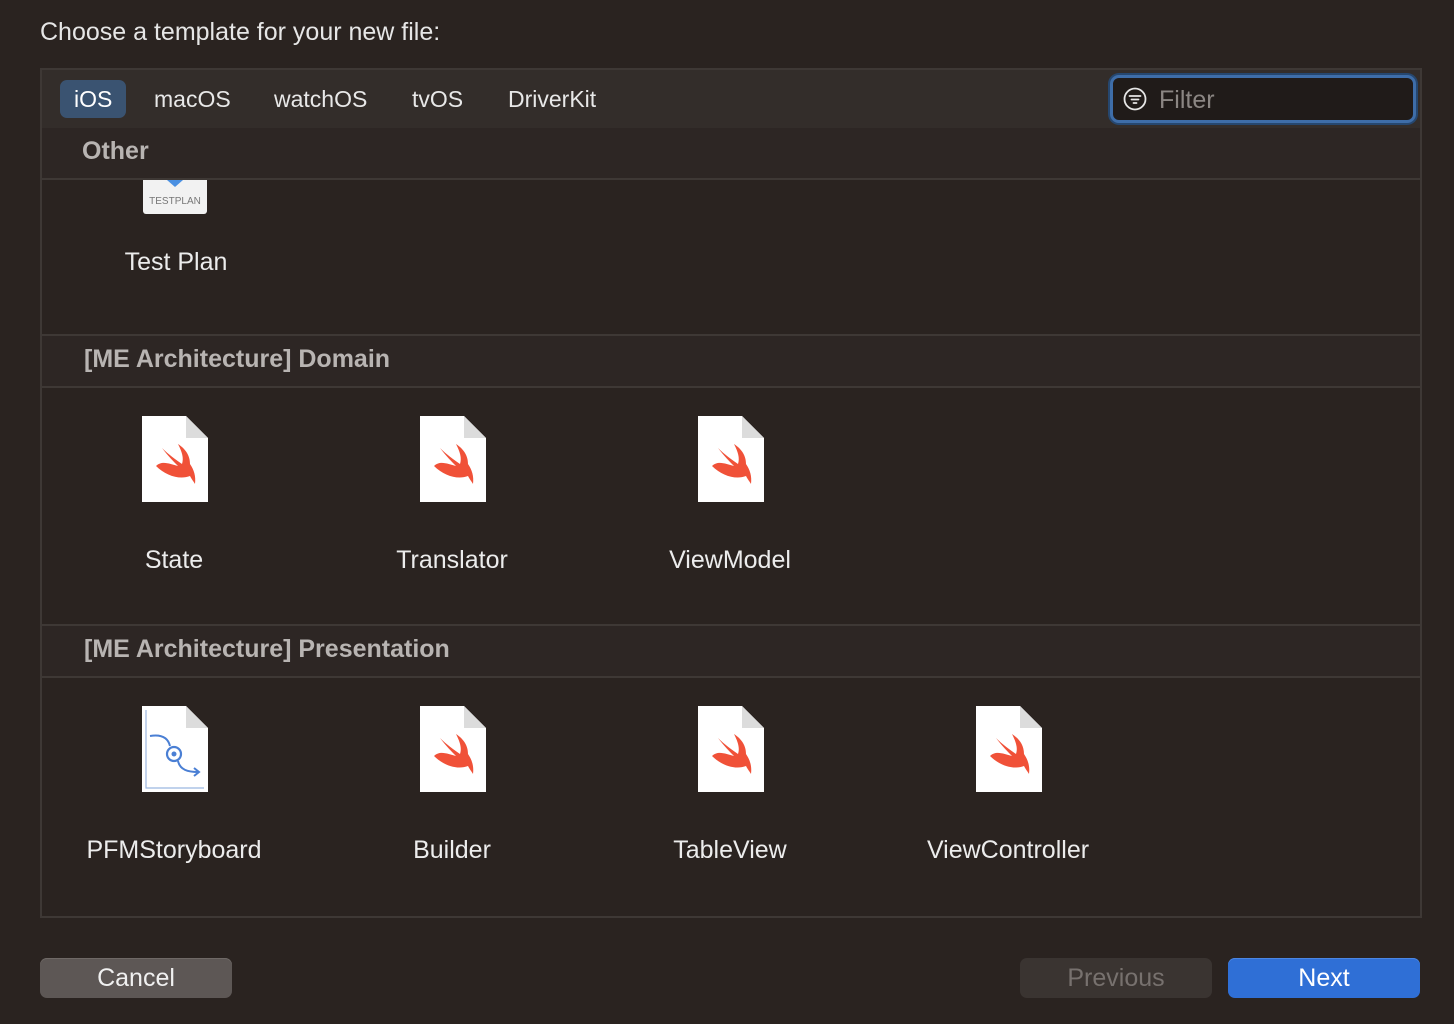 The width and height of the screenshot is (1454, 1024). Describe the element at coordinates (192, 99) in the screenshot. I see `tab-macos: macOS` at that location.